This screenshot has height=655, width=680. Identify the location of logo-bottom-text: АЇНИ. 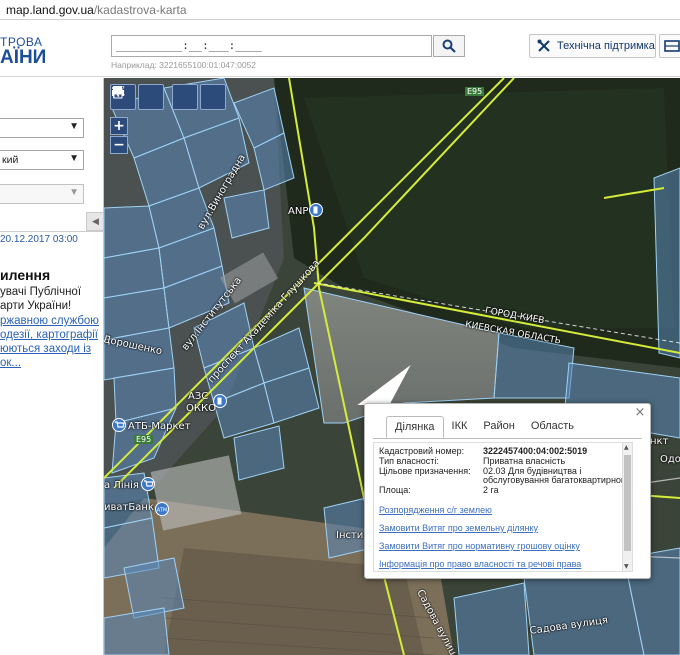
(23, 58).